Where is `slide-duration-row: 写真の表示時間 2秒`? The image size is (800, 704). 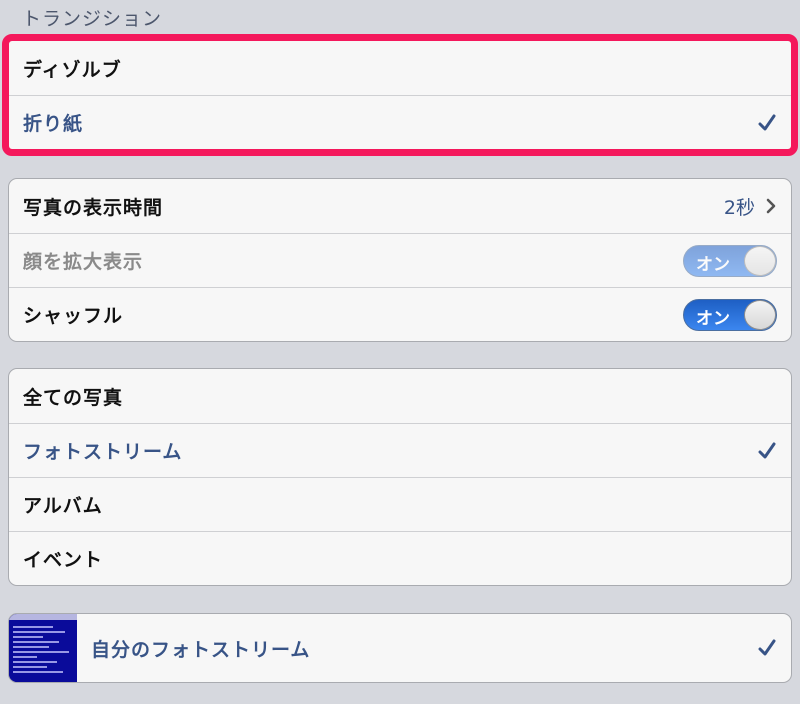
slide-duration-row: 写真の表示時間 2秒 is located at coordinates (400, 206).